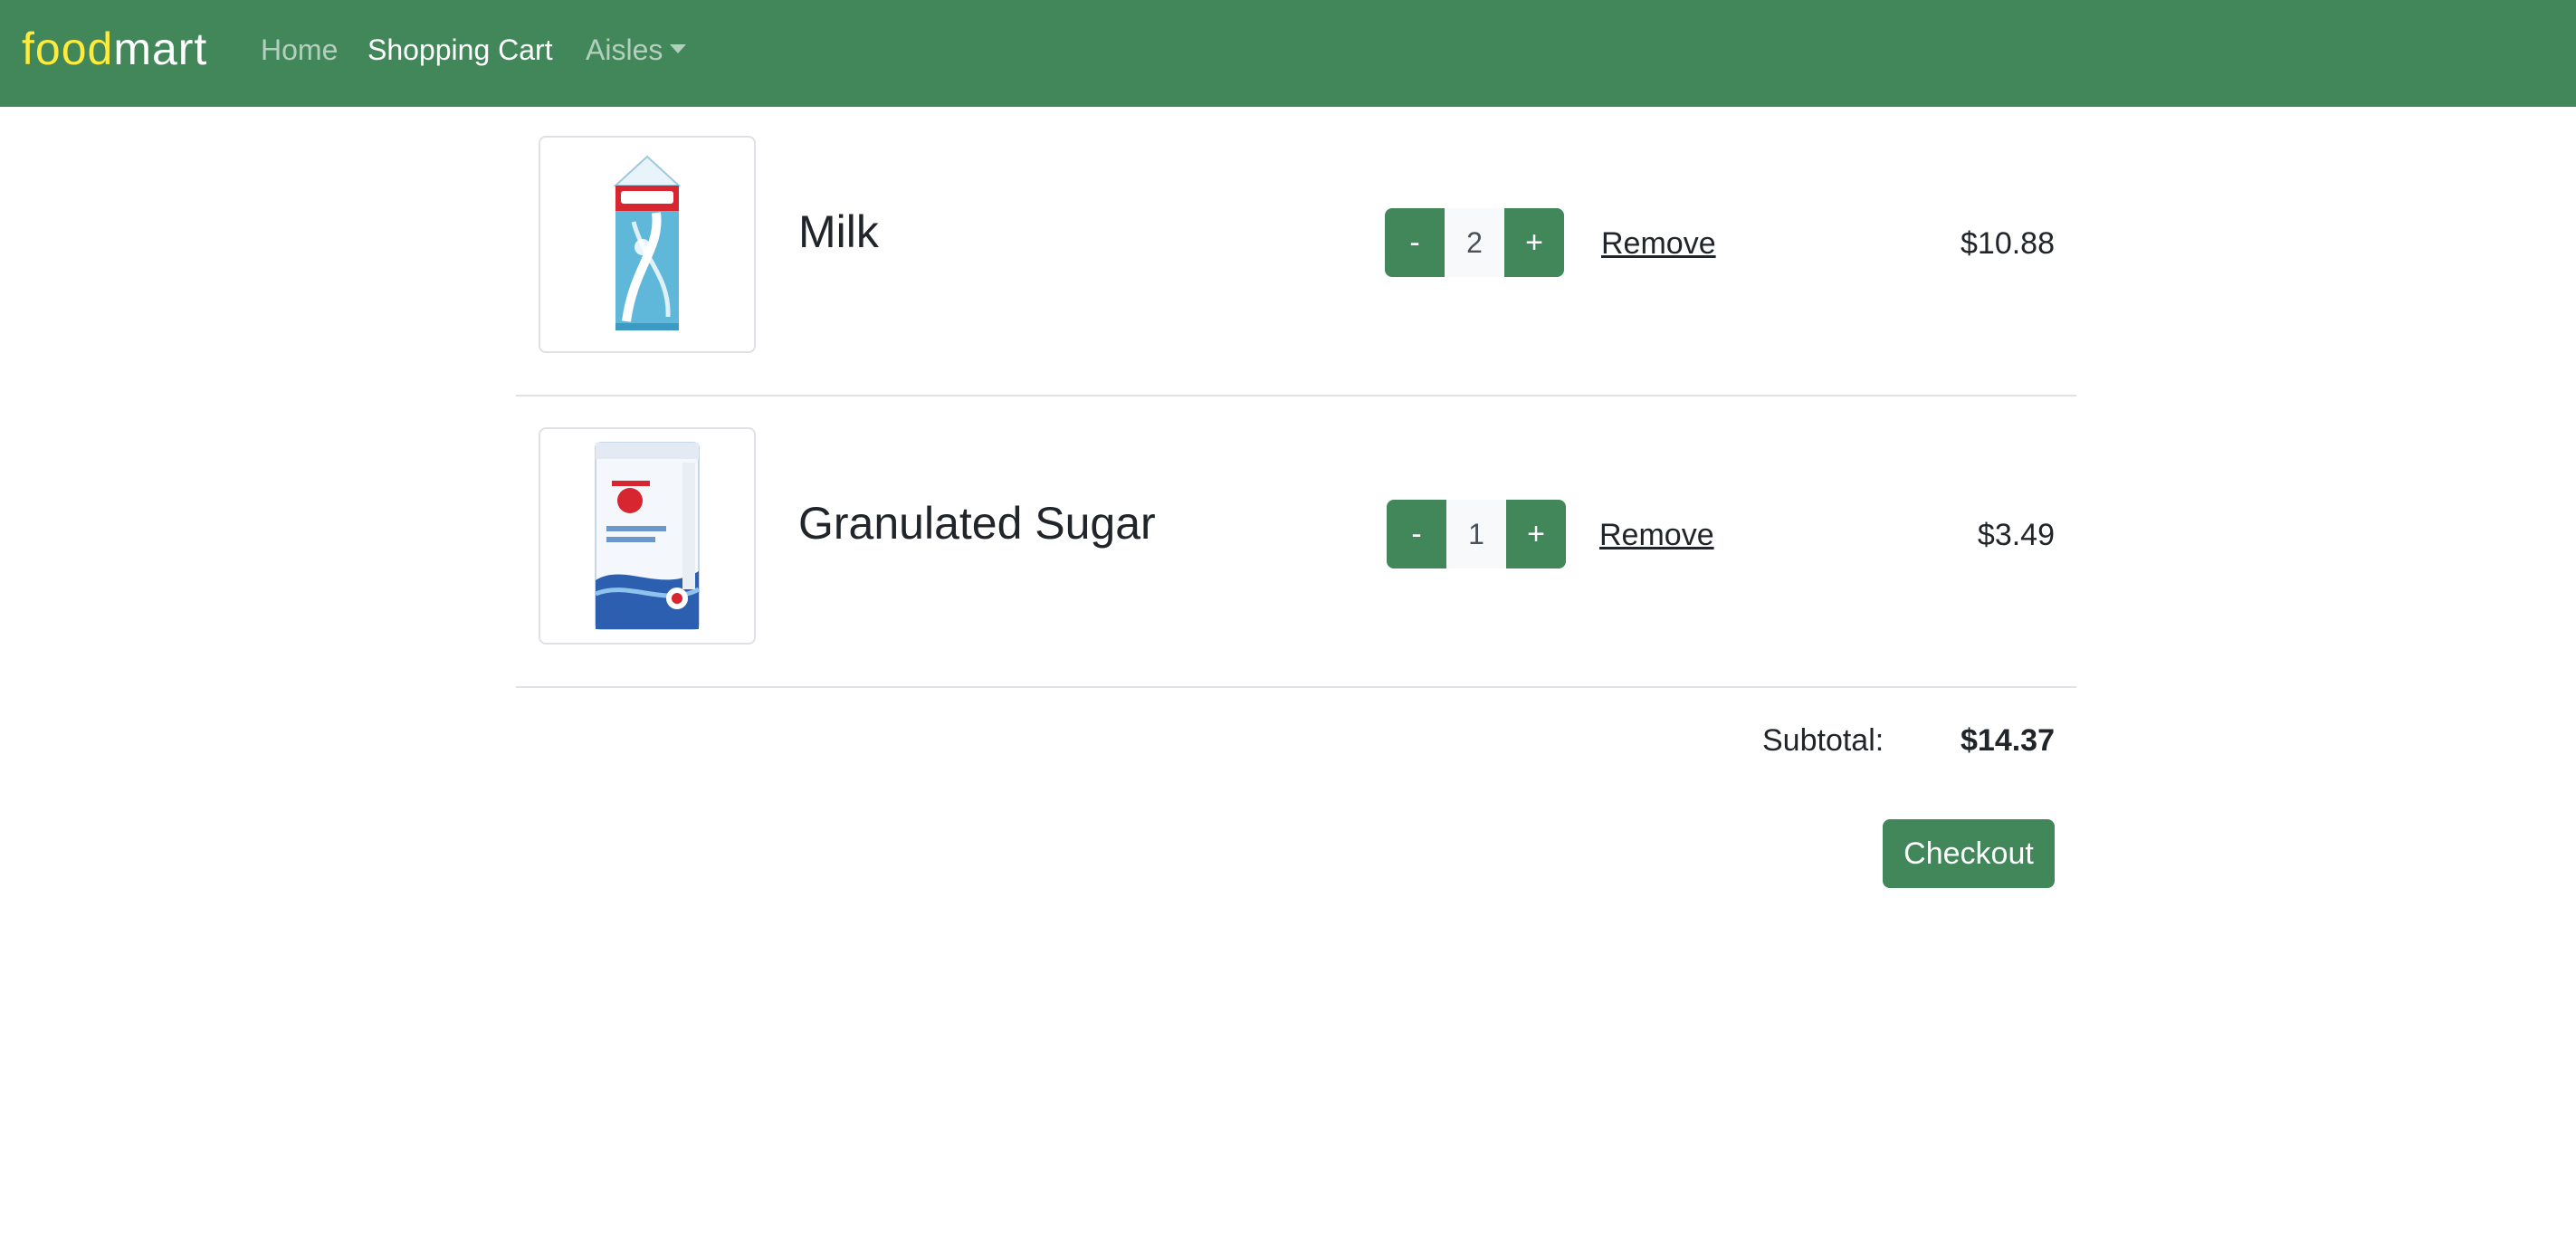 The image size is (2576, 1242). I want to click on product-name: Granulated Sugar, so click(977, 523).